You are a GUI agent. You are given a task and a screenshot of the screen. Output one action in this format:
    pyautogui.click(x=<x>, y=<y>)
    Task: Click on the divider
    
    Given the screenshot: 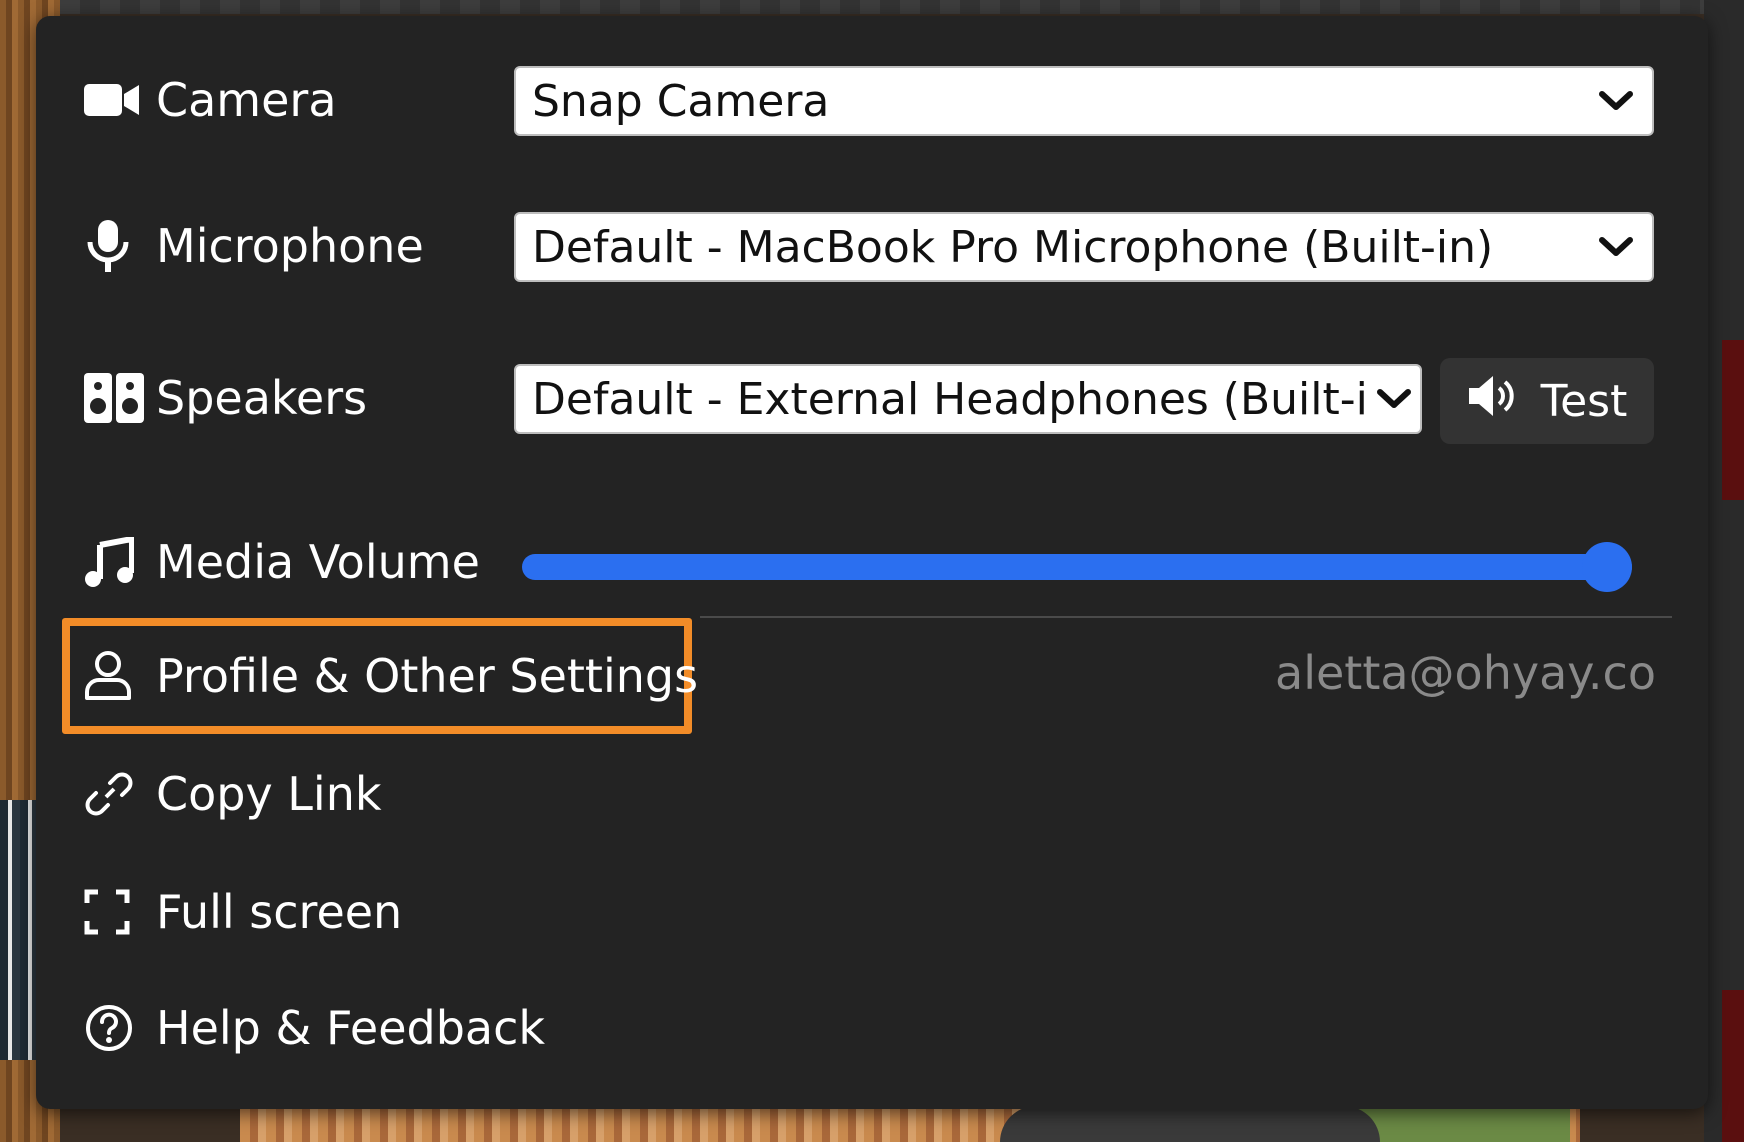 What is the action you would take?
    pyautogui.click(x=1186, y=617)
    